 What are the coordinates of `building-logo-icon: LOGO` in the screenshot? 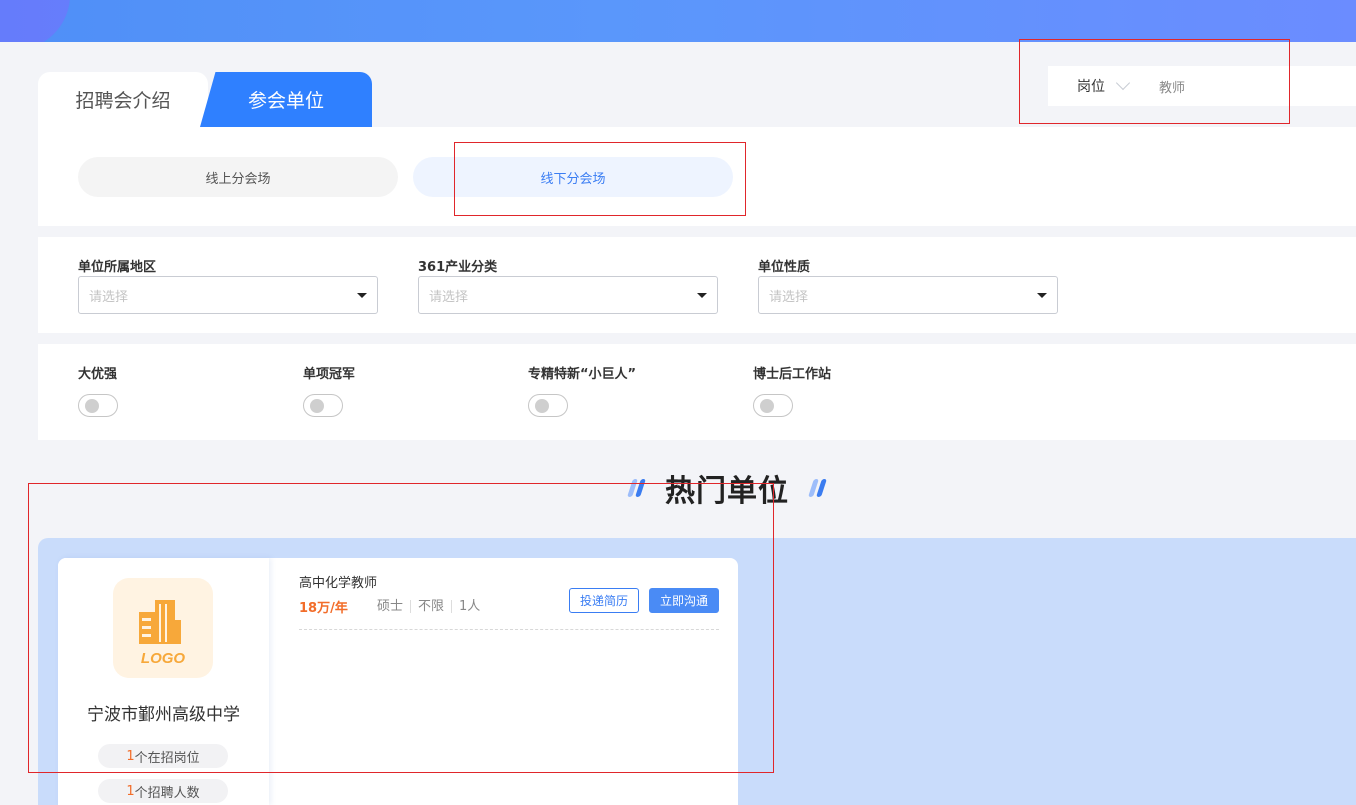 It's located at (162, 633).